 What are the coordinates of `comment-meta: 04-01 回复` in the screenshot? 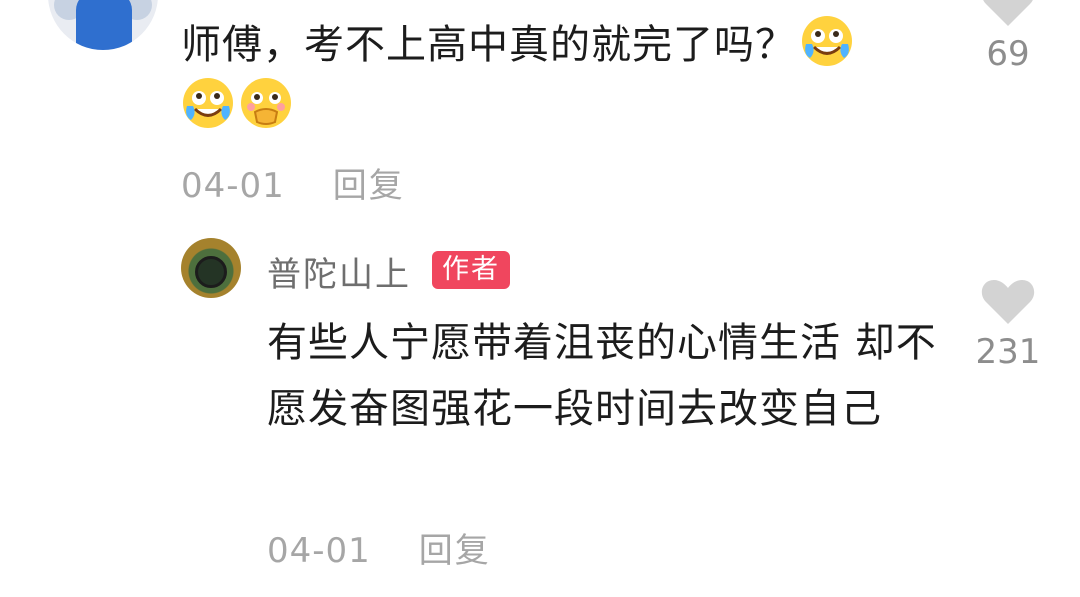 It's located at (293, 182).